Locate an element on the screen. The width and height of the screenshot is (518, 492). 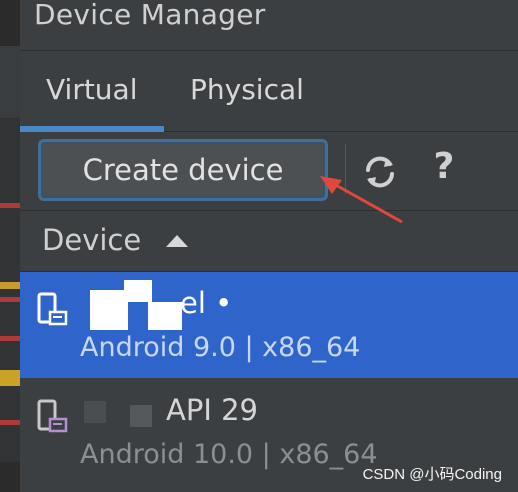
tab-physical: Physical is located at coordinates (247, 89).